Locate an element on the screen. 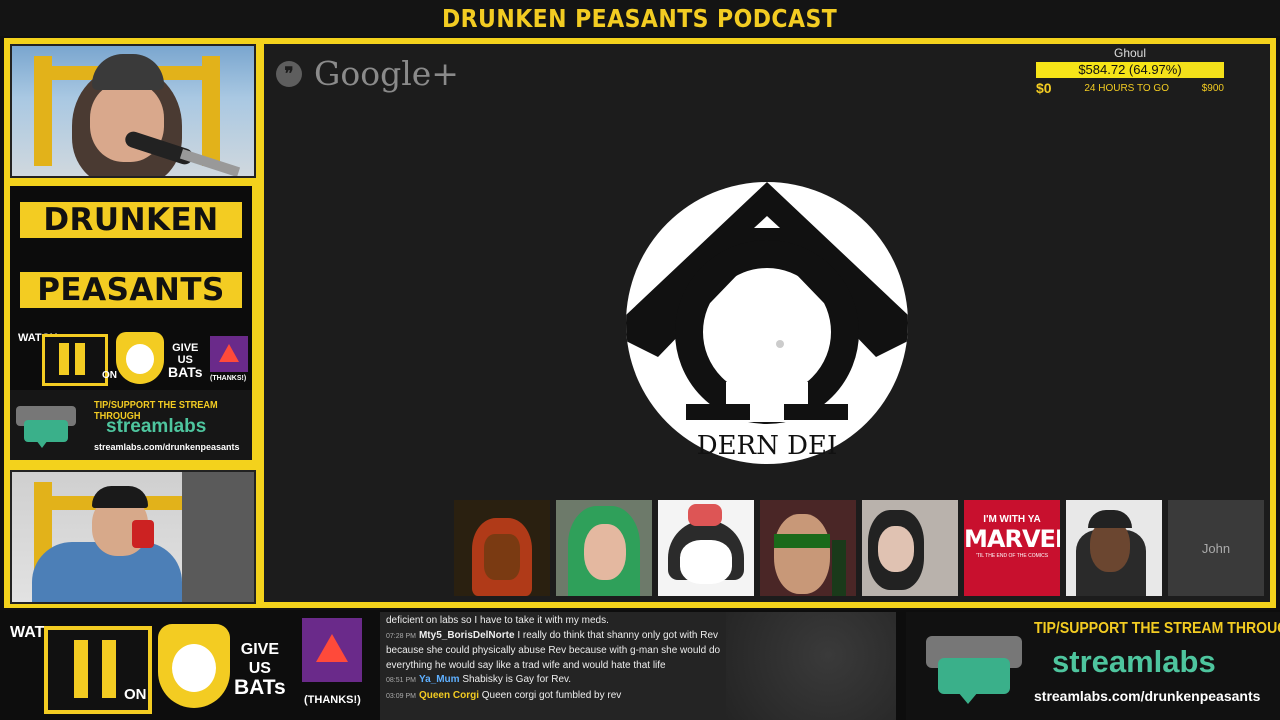 The width and height of the screenshot is (1280, 720). bats-label: BATs is located at coordinates (185, 372).